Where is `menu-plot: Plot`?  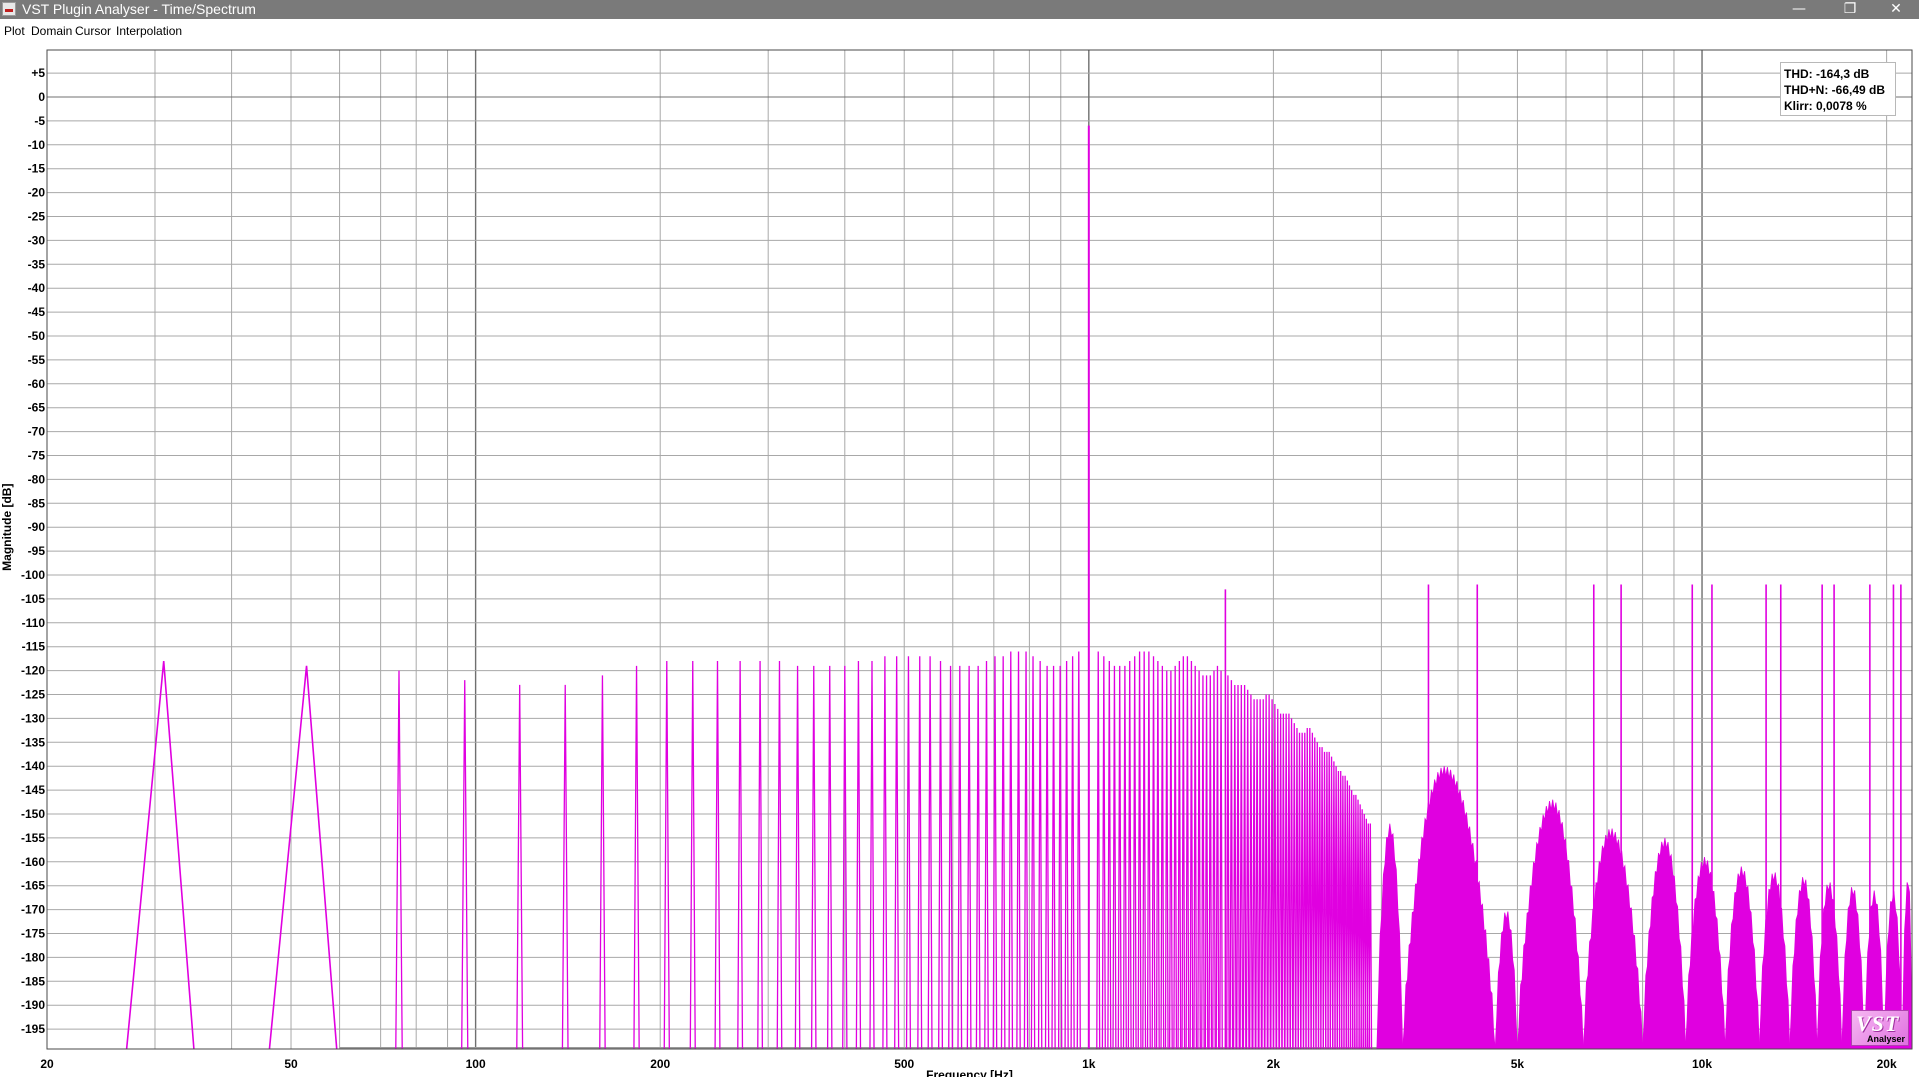
menu-plot: Plot is located at coordinates (14, 31).